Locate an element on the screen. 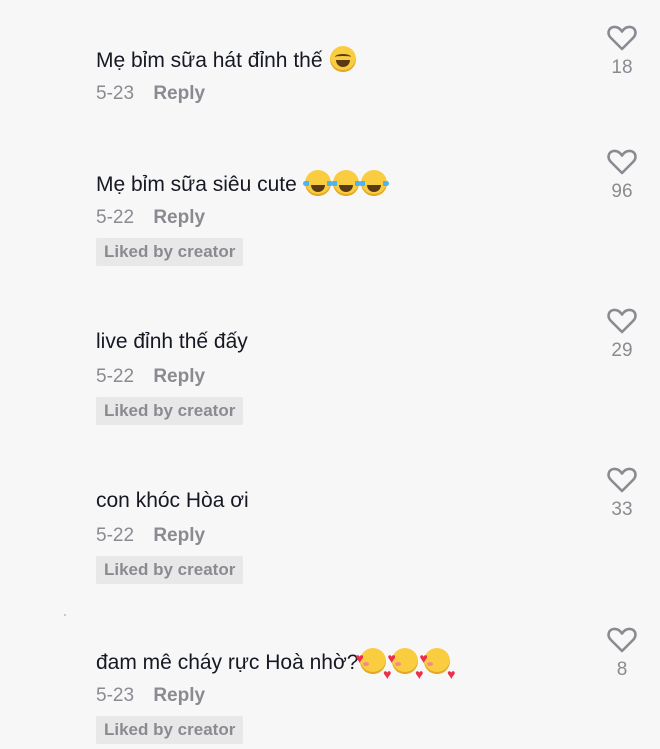 The height and width of the screenshot is (749, 660). like-button: 29 is located at coordinates (622, 334).